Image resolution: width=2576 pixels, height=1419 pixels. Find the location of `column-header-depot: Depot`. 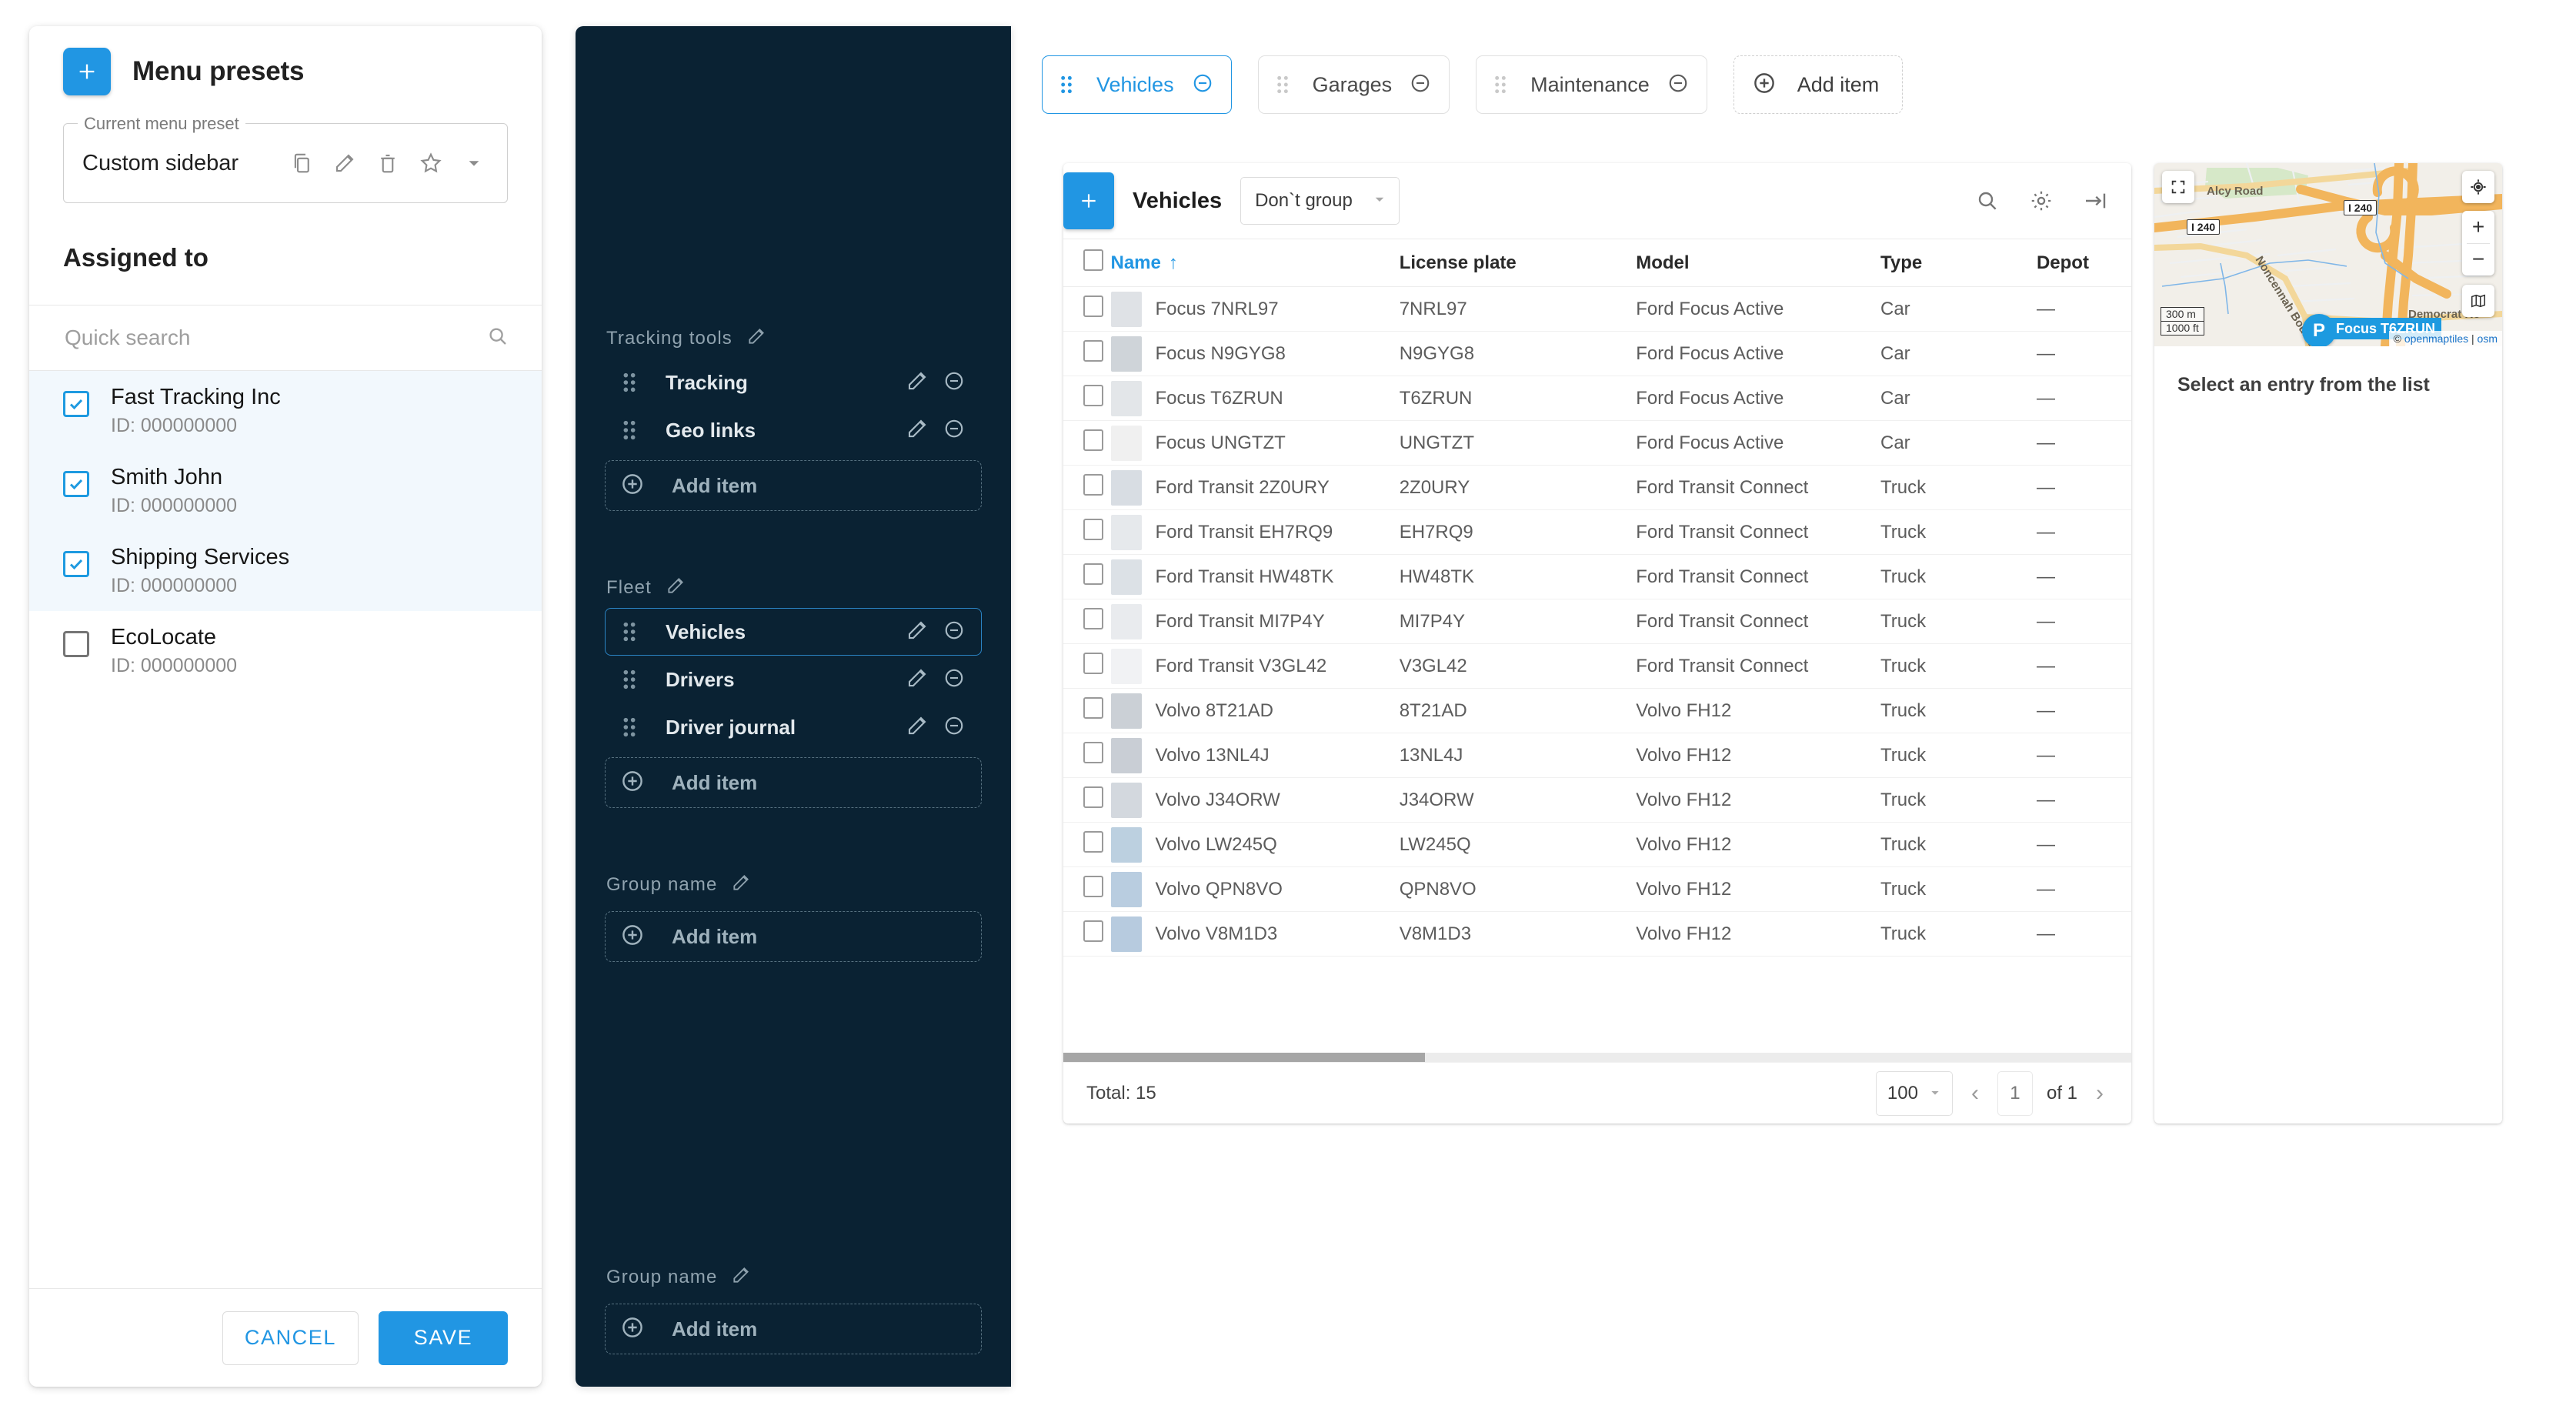

column-header-depot: Depot is located at coordinates (2084, 263).